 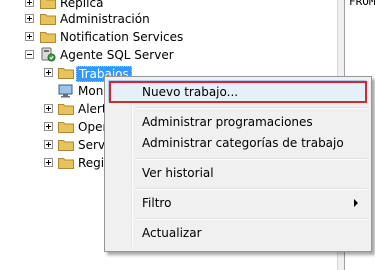 What do you see at coordinates (117, 55) in the screenshot?
I see `tree-node-label: Agente SQL Server` at bounding box center [117, 55].